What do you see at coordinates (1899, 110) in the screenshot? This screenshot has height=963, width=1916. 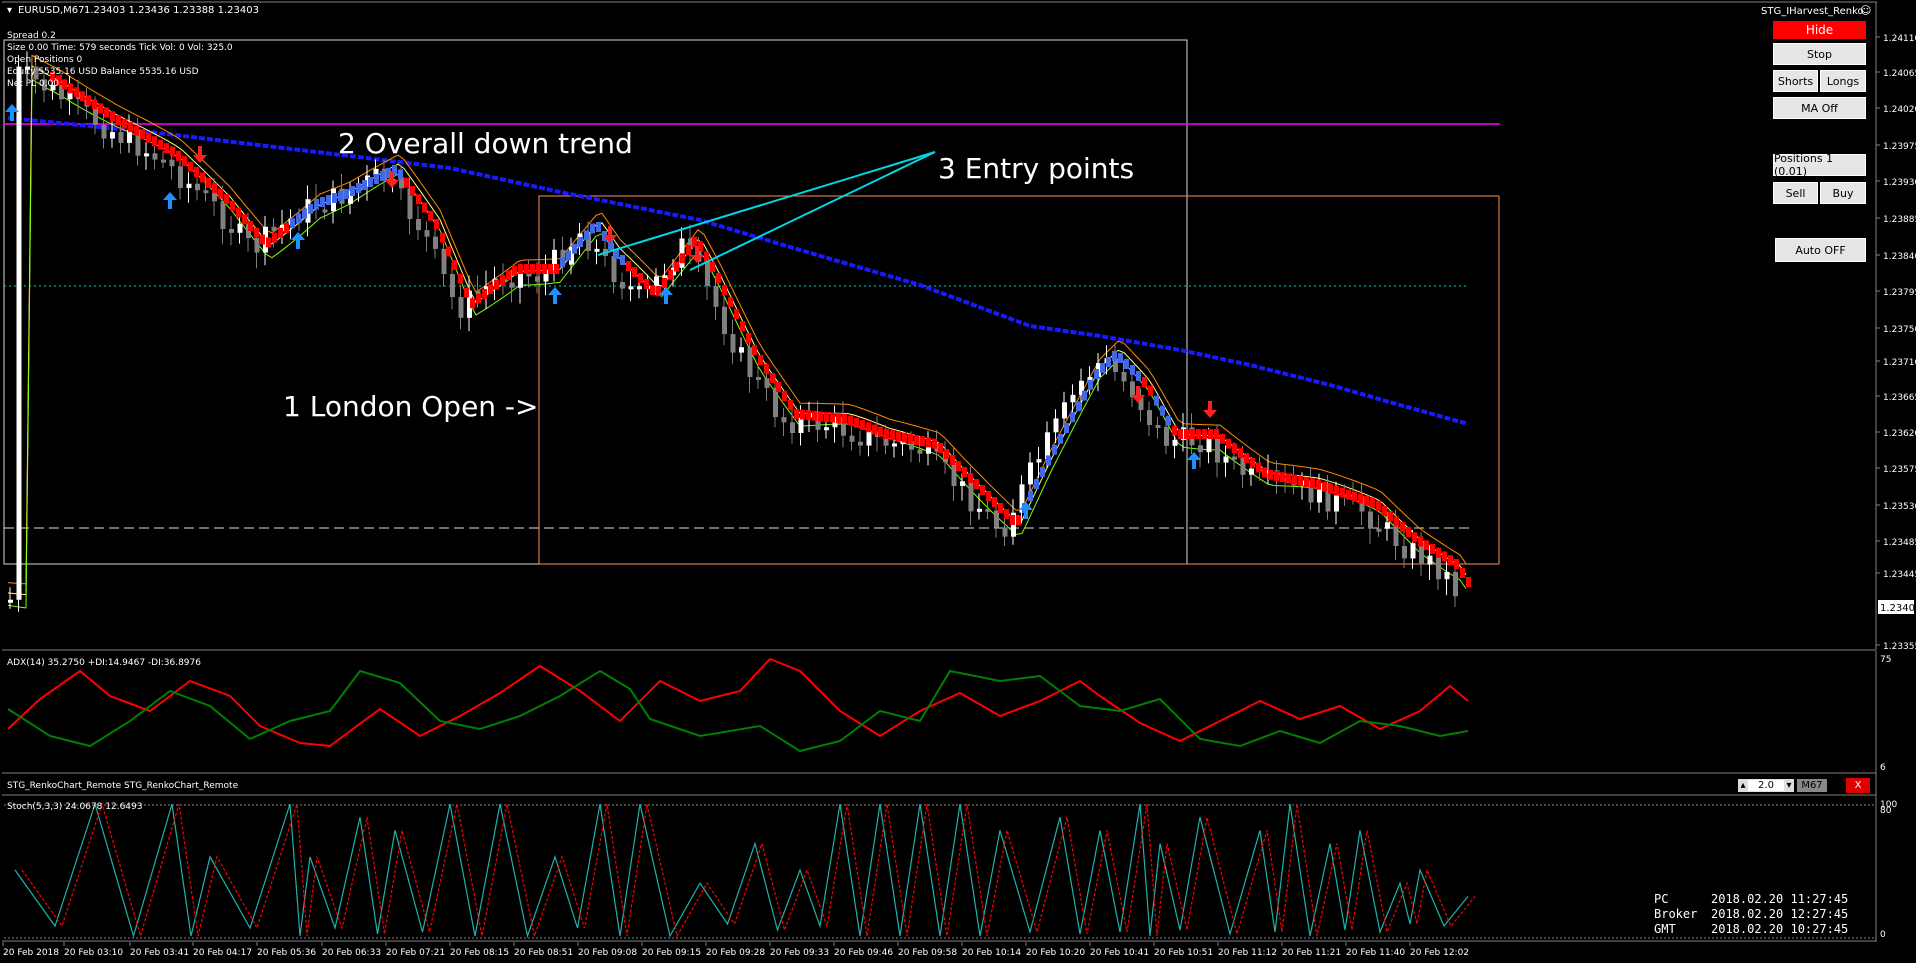 I see `price-tick-label: 1.24020` at bounding box center [1899, 110].